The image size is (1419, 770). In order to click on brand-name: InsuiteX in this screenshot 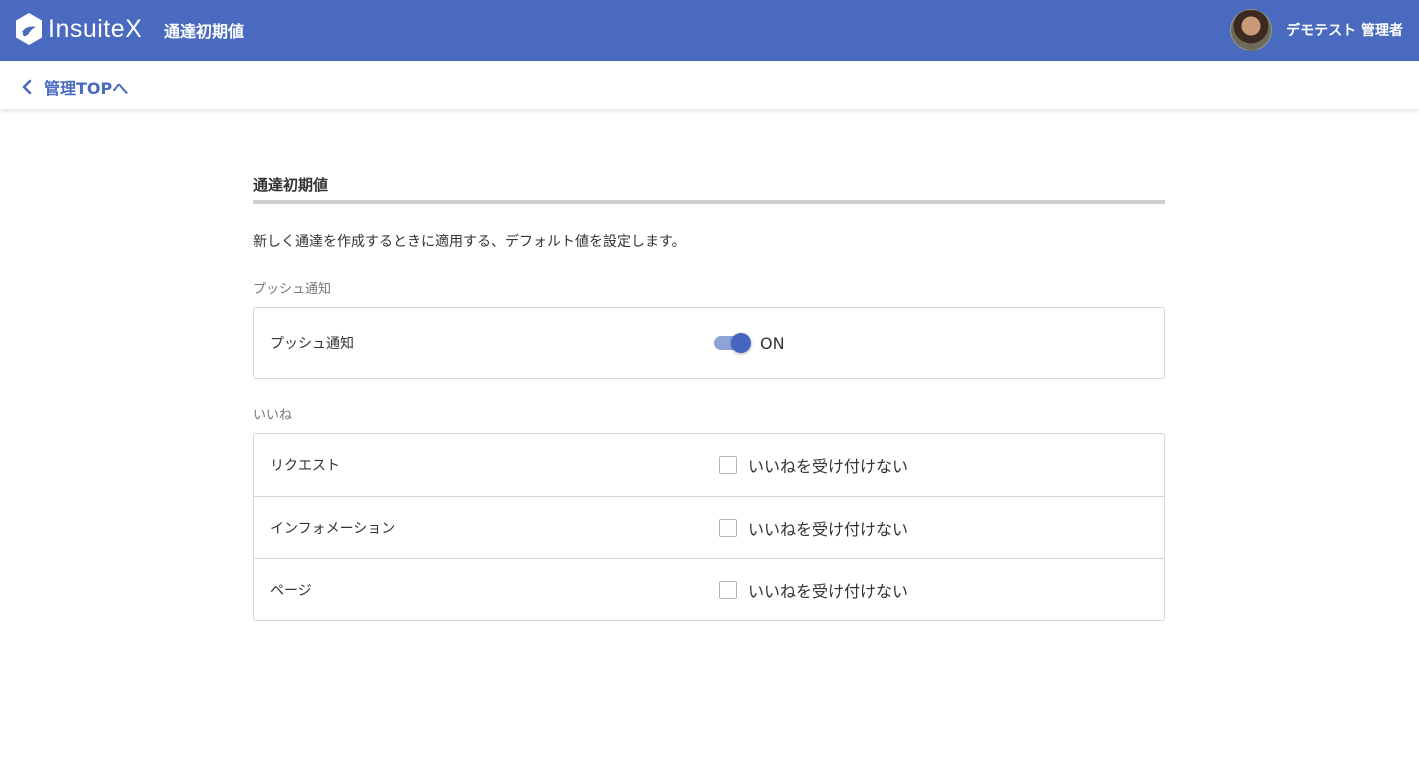, I will do `click(95, 28)`.